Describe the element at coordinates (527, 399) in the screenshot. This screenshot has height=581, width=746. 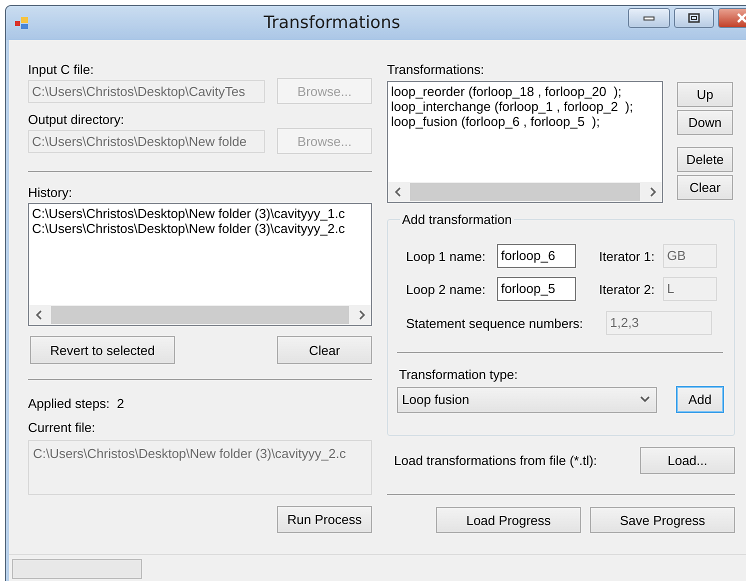
I see `transformation-type-dropdown: Loop fusion` at that location.